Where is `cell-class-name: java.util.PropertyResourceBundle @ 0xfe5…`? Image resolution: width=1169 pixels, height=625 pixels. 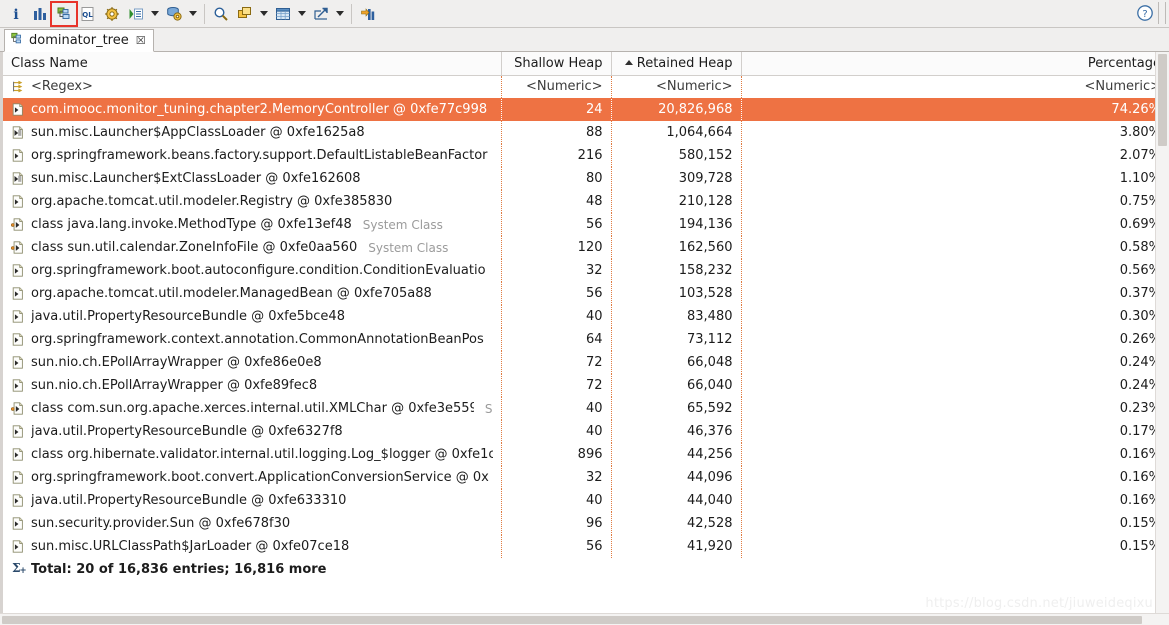 cell-class-name: java.util.PropertyResourceBundle @ 0xfe5… is located at coordinates (252, 316).